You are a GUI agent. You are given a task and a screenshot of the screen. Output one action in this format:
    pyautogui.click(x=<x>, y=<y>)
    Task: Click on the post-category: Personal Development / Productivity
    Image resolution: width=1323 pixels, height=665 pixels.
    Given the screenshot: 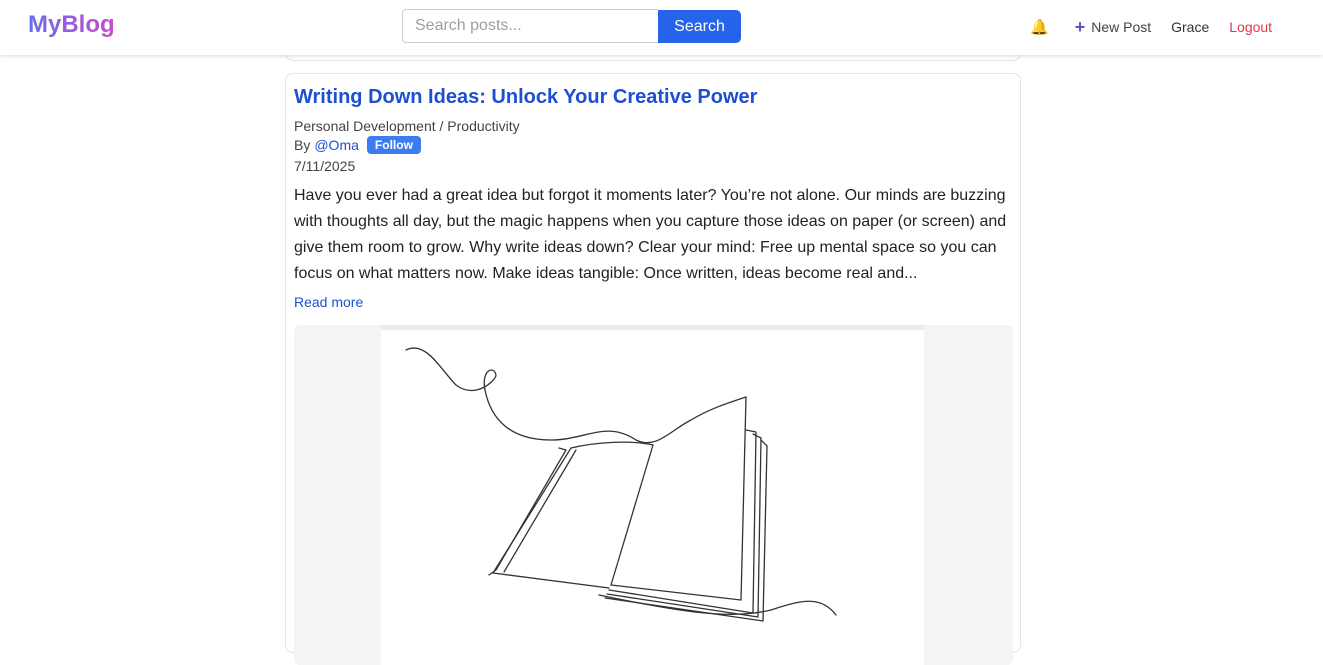 What is the action you would take?
    pyautogui.click(x=407, y=126)
    